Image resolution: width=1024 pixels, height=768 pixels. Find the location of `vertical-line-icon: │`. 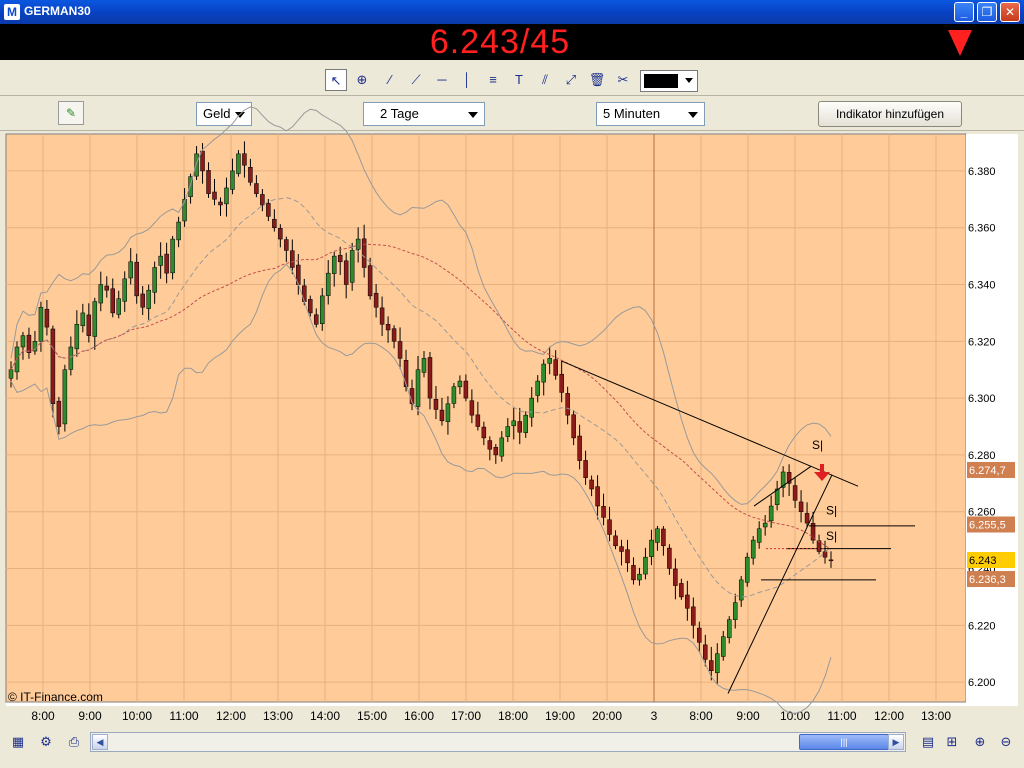

vertical-line-icon: │ is located at coordinates (467, 80).